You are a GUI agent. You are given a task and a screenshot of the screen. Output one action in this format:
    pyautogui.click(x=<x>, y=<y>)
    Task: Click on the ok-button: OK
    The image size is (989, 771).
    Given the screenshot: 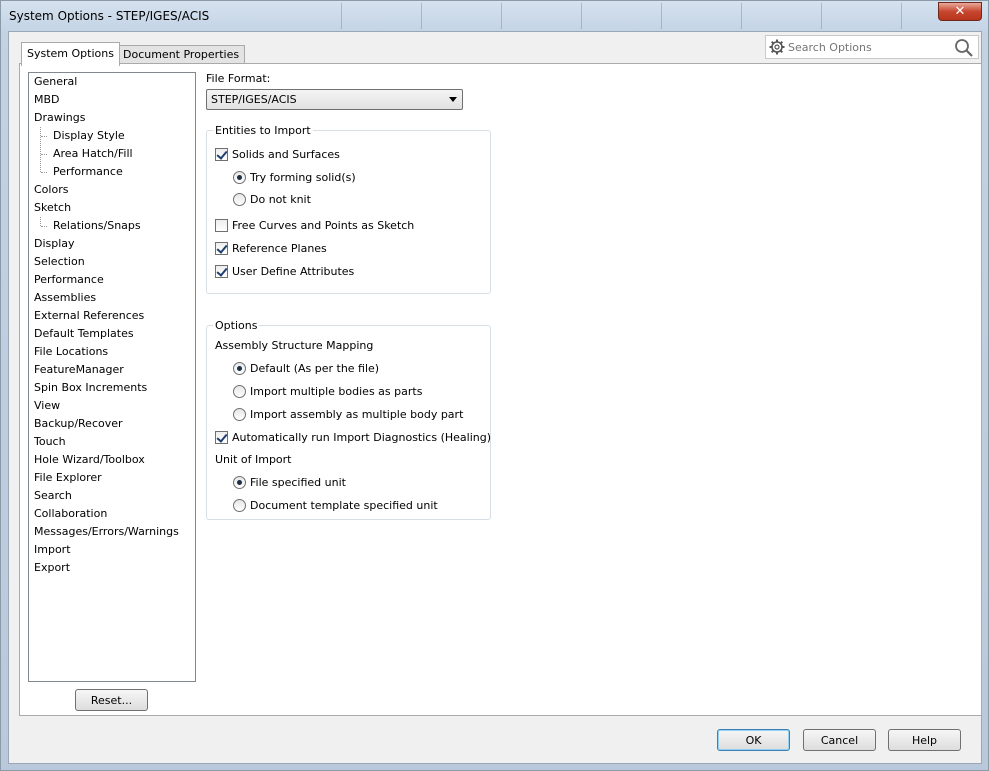 What is the action you would take?
    pyautogui.click(x=753, y=740)
    